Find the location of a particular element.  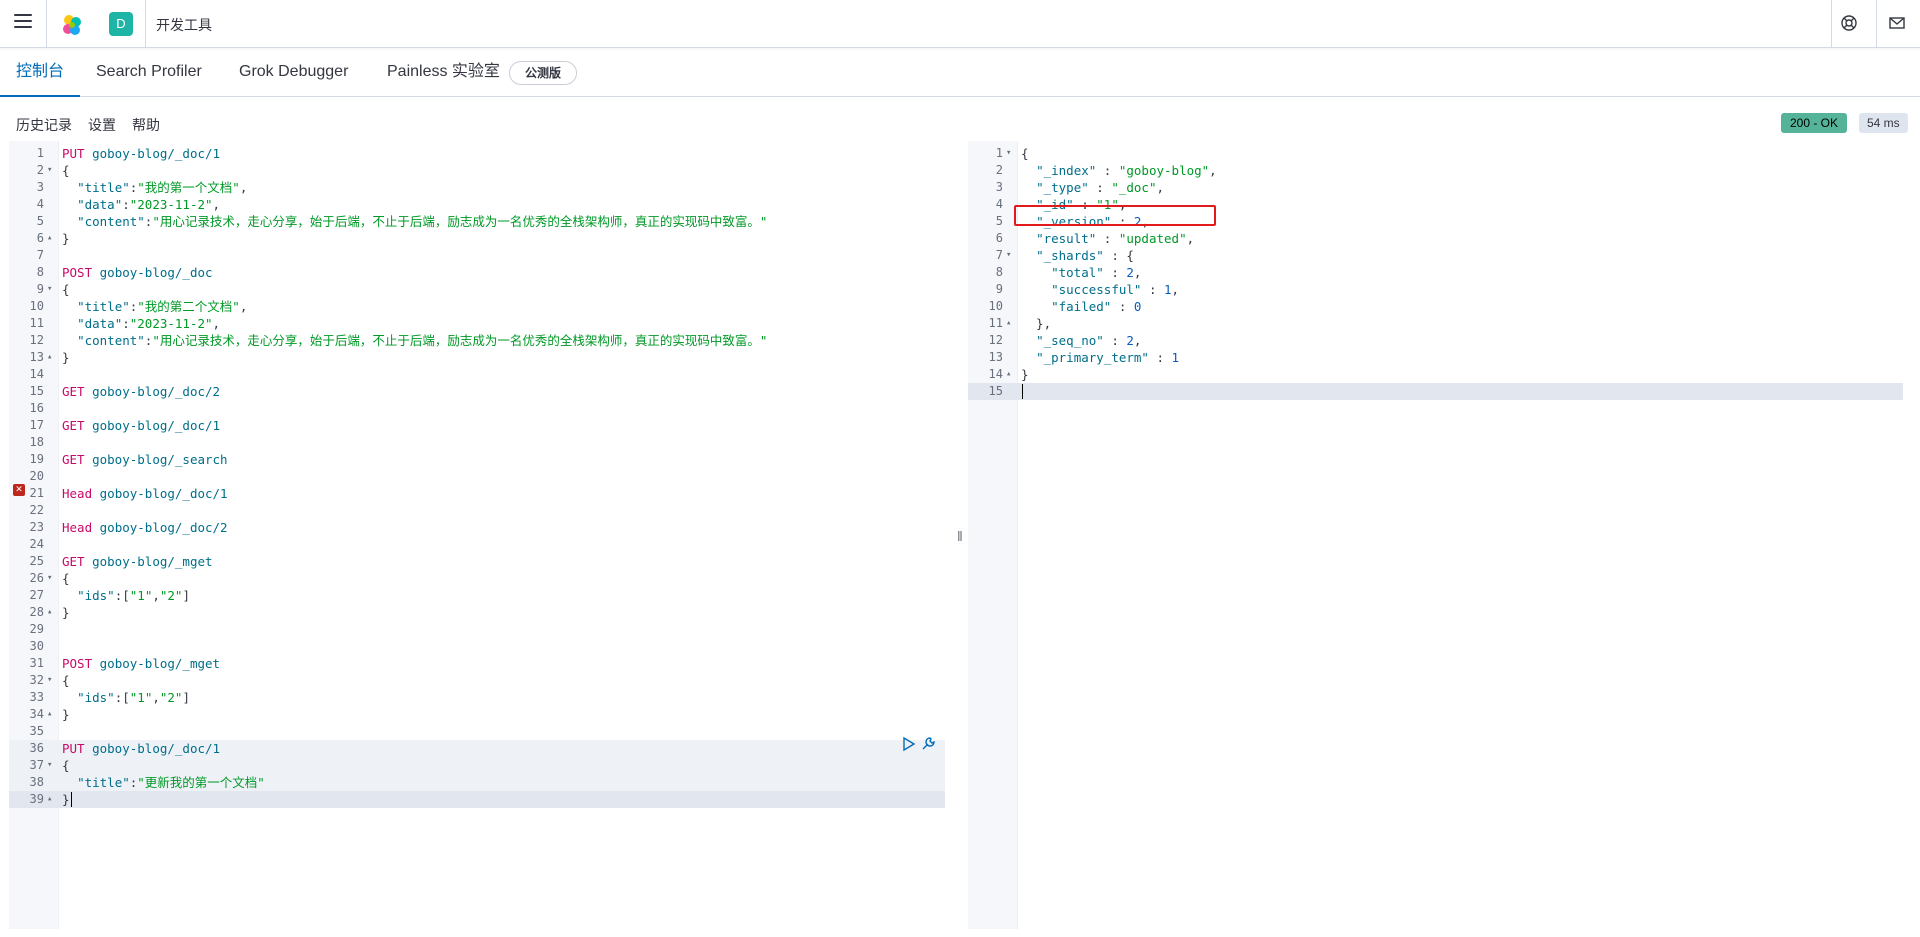

code-token: "total" is located at coordinates (1077, 272).